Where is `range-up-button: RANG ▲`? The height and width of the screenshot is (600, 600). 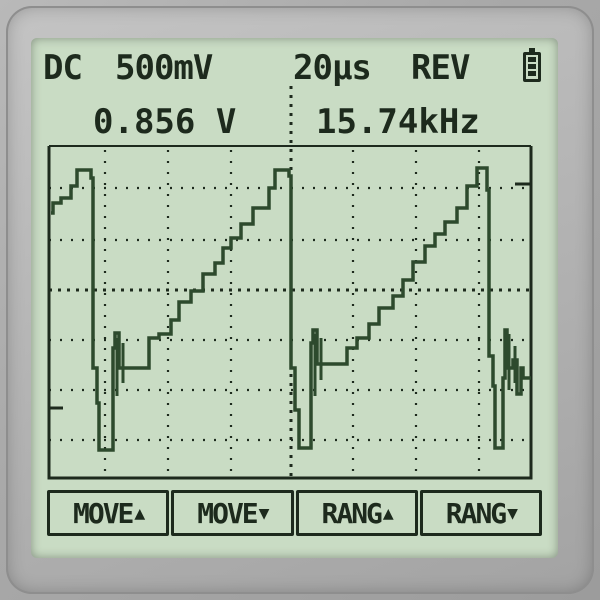
range-up-button: RANG ▲ is located at coordinates (356, 513).